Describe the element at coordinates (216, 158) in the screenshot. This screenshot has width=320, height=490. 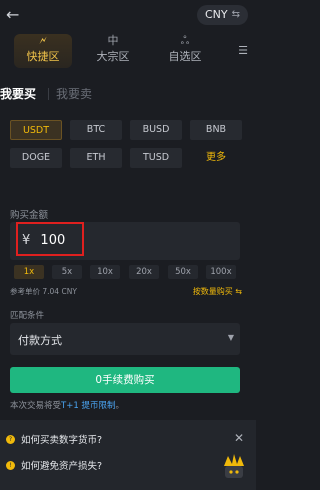
I see `coin-more-button: 更多` at that location.